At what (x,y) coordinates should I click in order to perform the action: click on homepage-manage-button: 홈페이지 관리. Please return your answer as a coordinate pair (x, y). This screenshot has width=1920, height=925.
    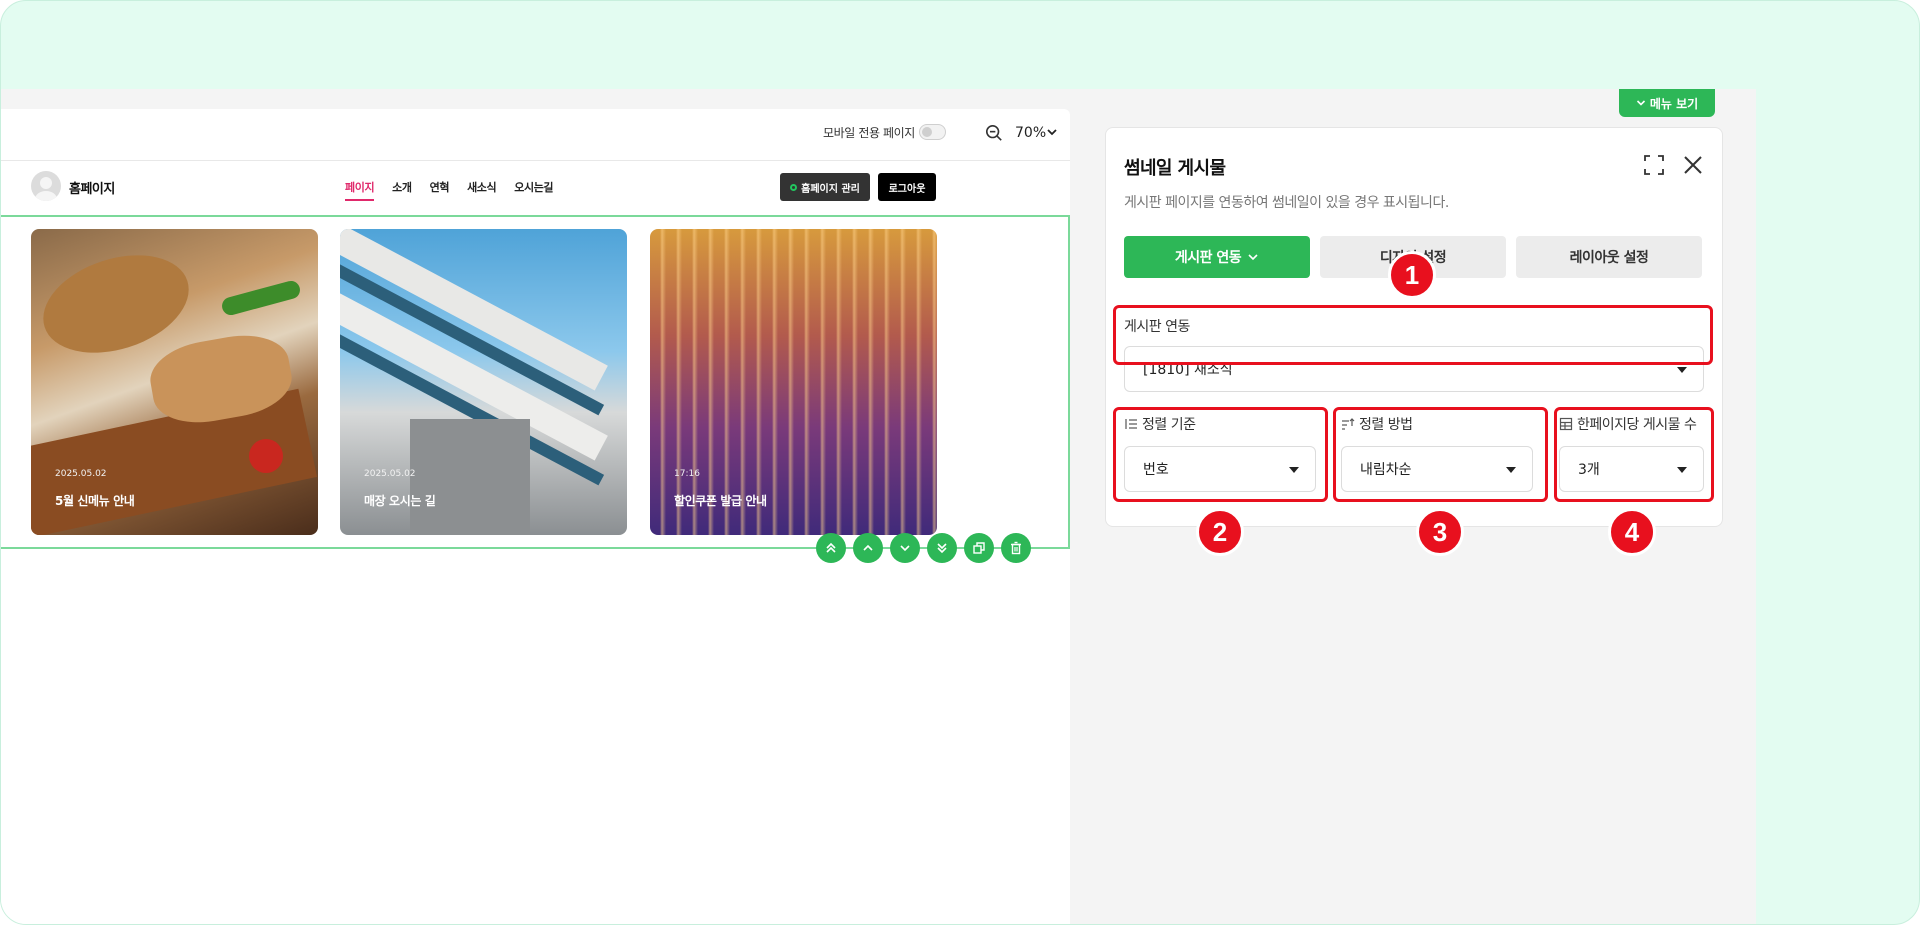
    Looking at the image, I should click on (825, 187).